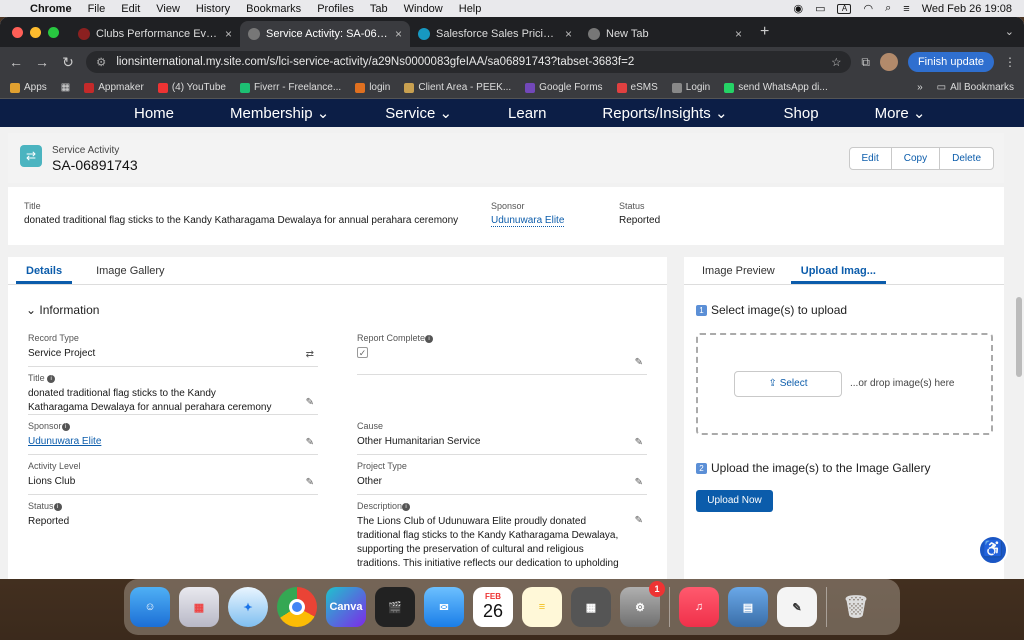 The image size is (1024, 640). Describe the element at coordinates (665, 34) in the screenshot. I see `browser-tab: New Tab ×` at that location.